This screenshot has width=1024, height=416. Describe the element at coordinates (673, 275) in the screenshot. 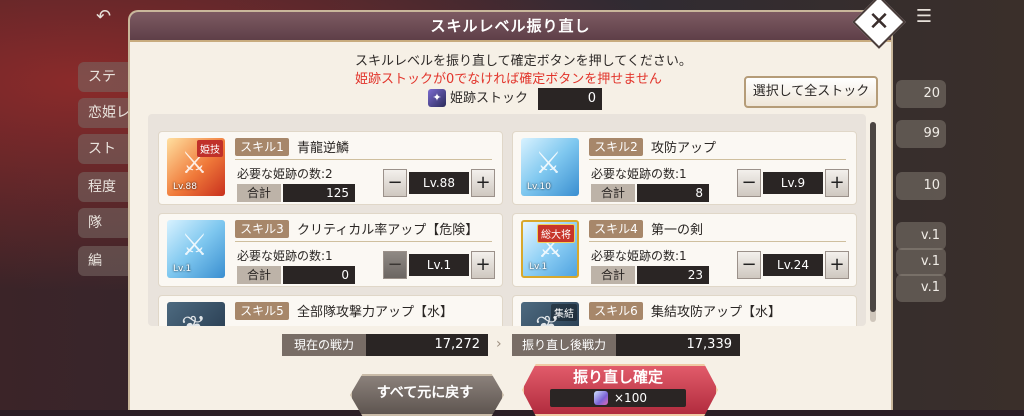

I see `total-value: 23` at that location.